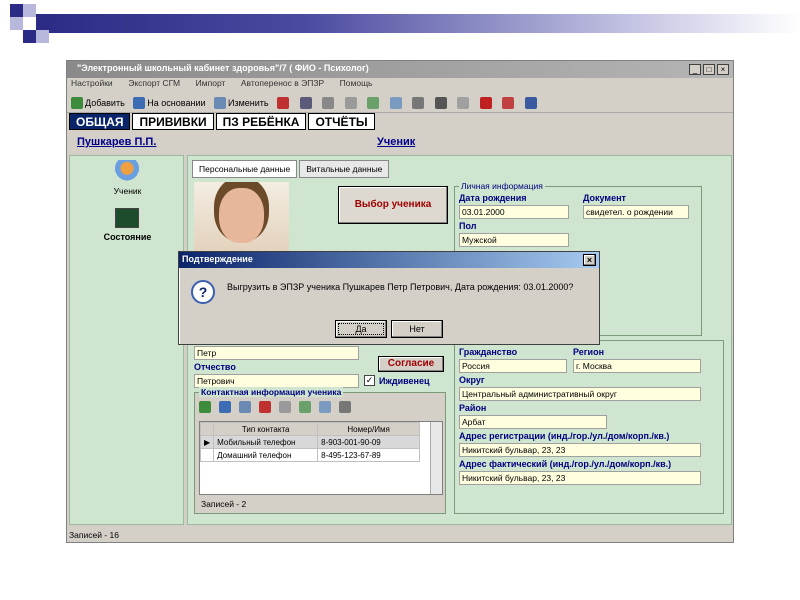  Describe the element at coordinates (580, 450) in the screenshot. I see `reg-address-field: Никитский бульвар, 23, 23` at that location.